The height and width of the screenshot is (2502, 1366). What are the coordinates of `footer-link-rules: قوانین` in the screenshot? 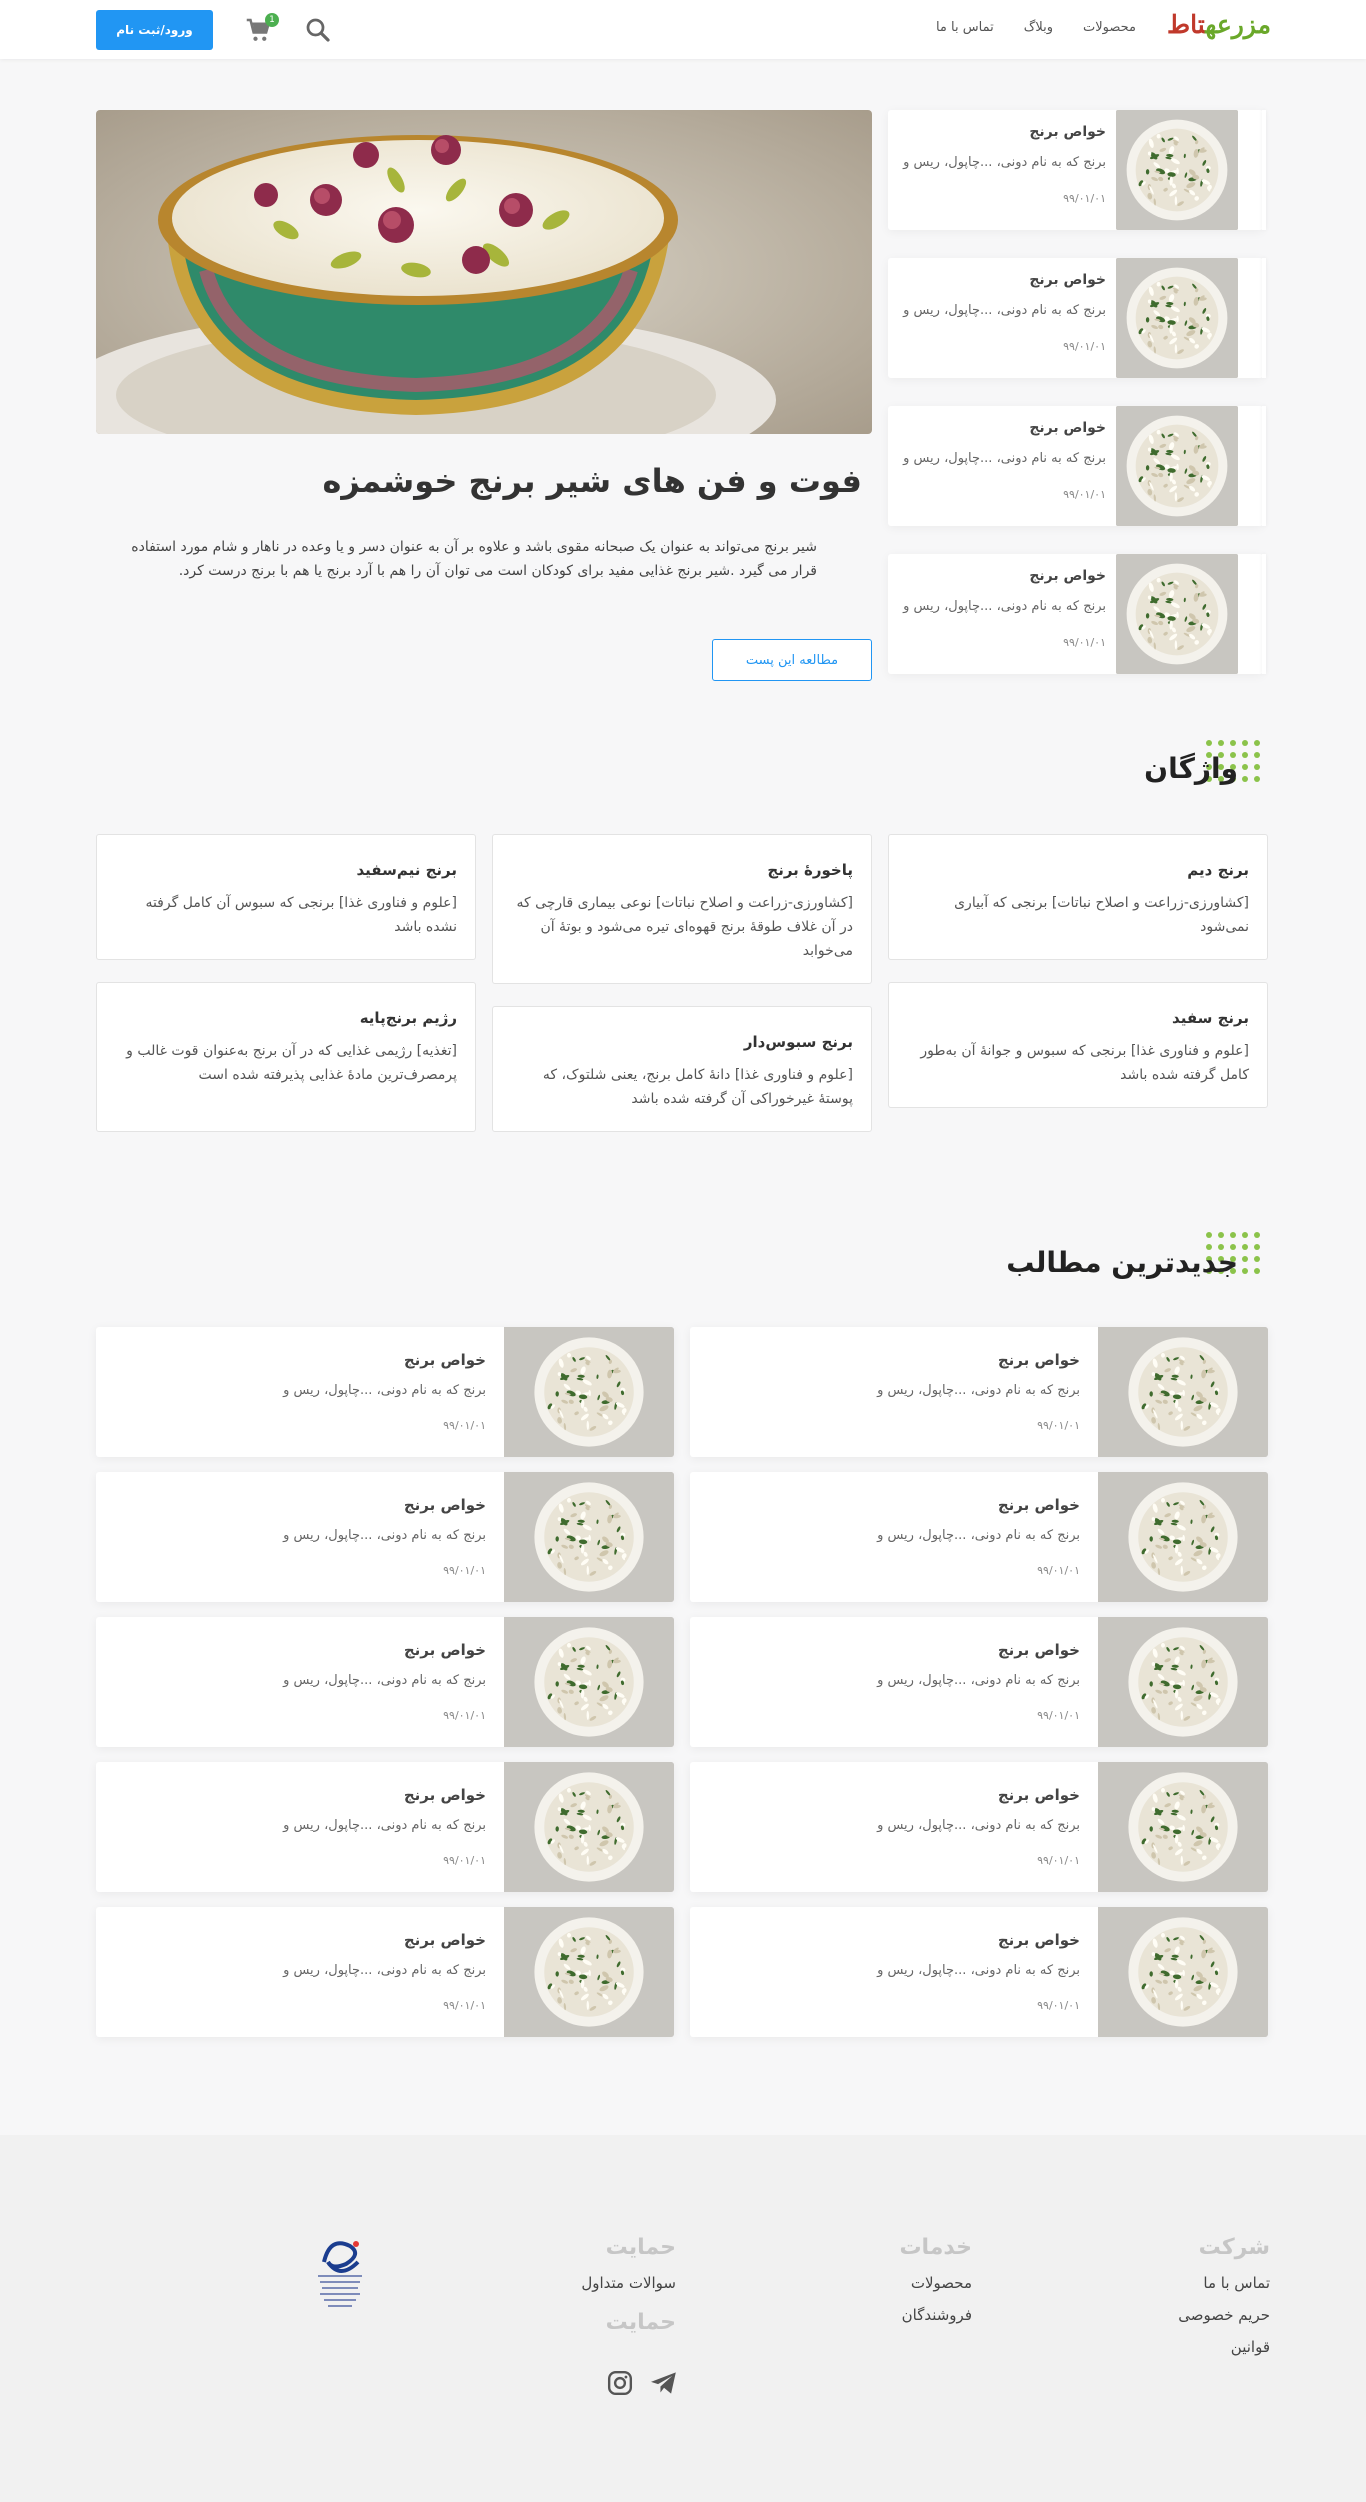 It's located at (1224, 2347).